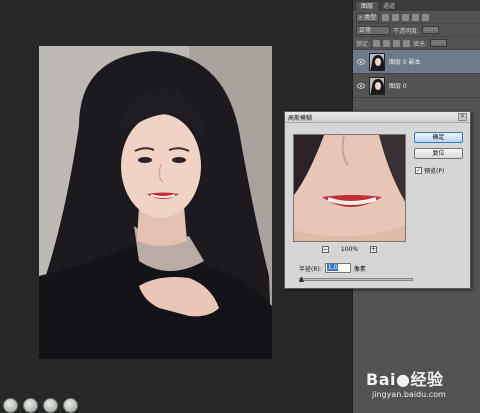 The height and width of the screenshot is (413, 480). I want to click on radius-row: 半径(R): 1.0 像素, so click(332, 268).